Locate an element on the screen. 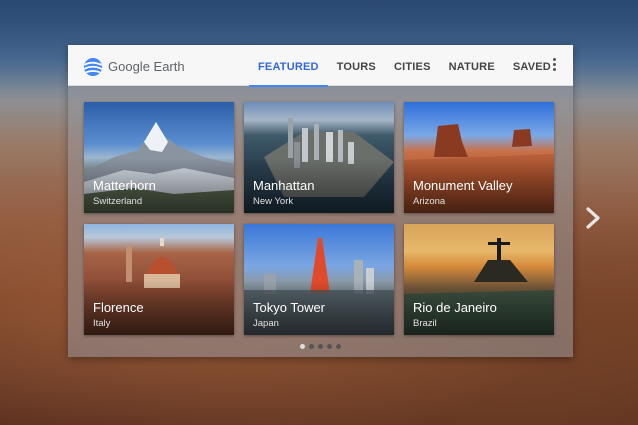  card-subtitle: Japan is located at coordinates (266, 323).